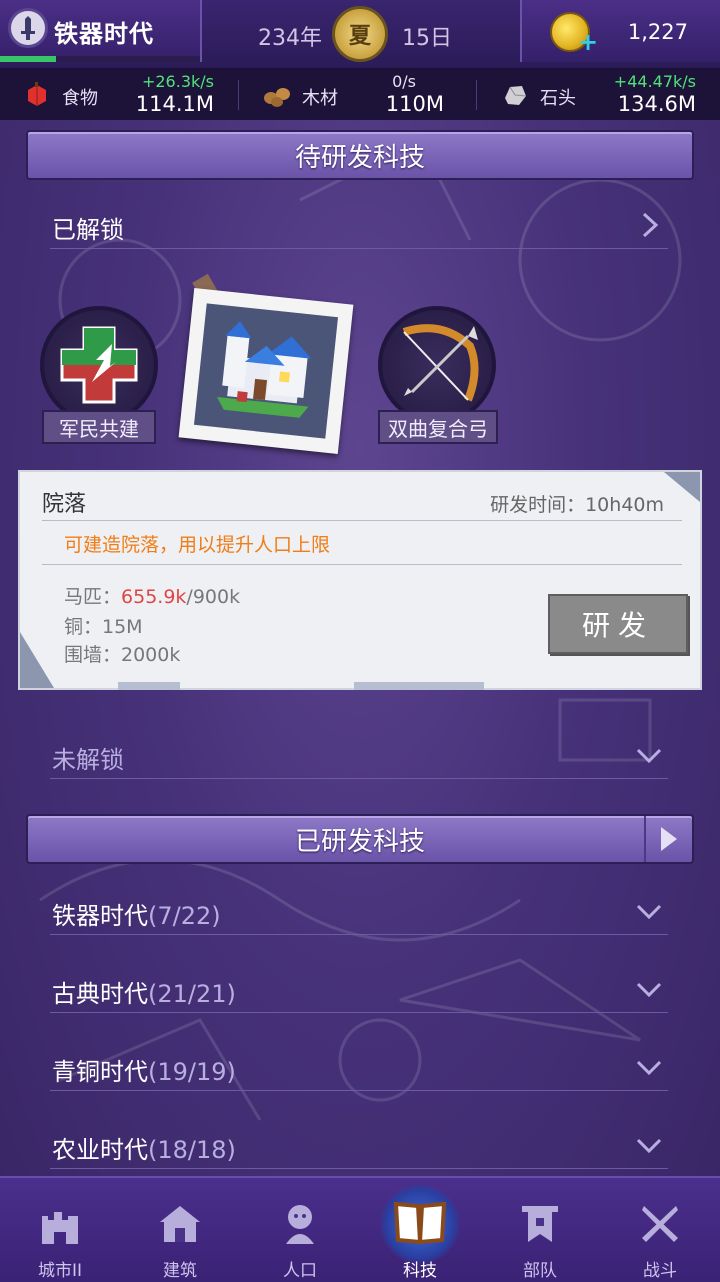  I want to click on bottom-nav: 城市II 建筑 人口 科技 部队 战斗, so click(360, 1229).